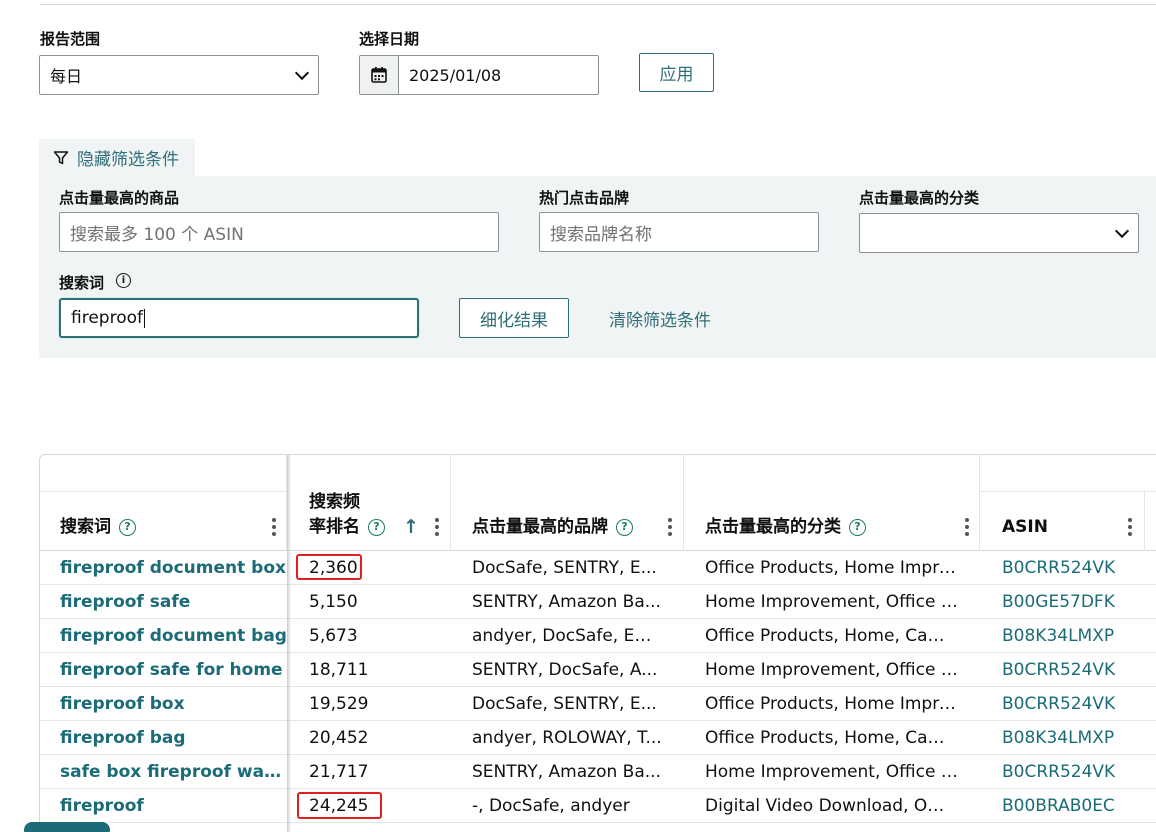  Describe the element at coordinates (389, 39) in the screenshot. I see `date-label: 选择日期` at that location.